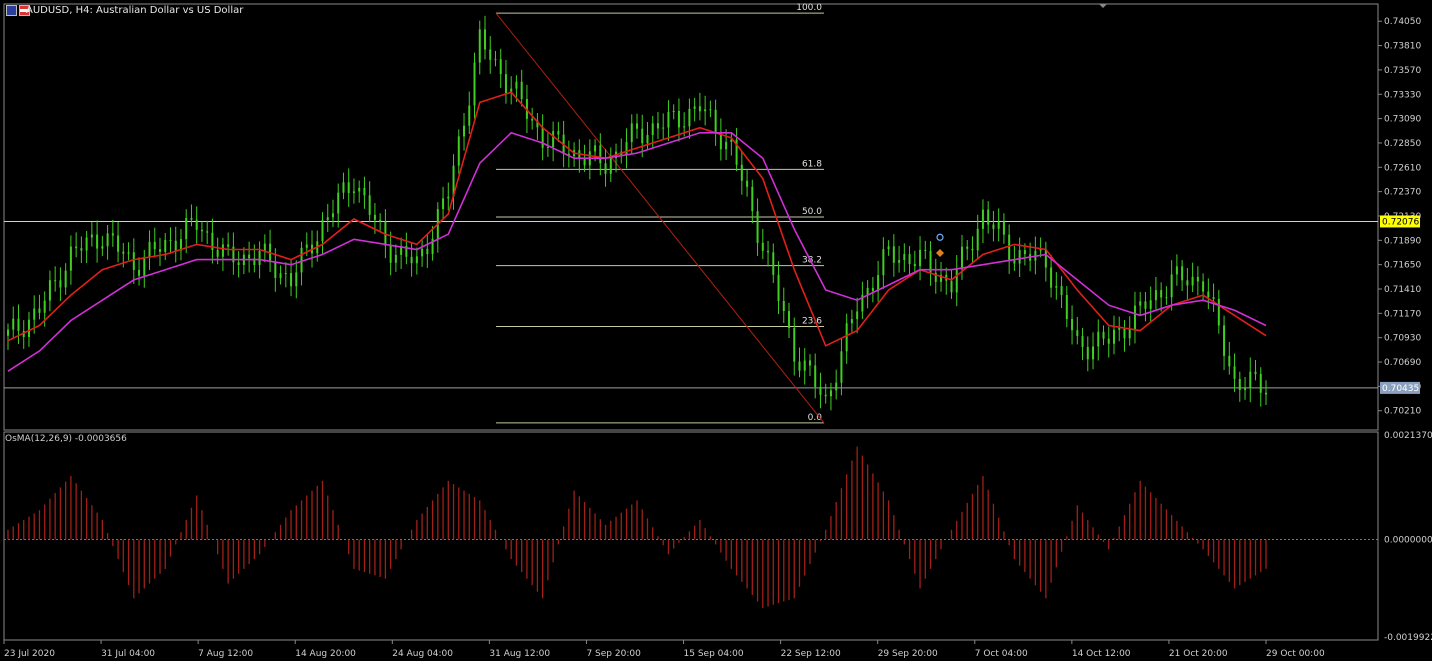 The height and width of the screenshot is (661, 1432). Describe the element at coordinates (660, 218) in the screenshot. I see `fibo-trend-line` at that location.